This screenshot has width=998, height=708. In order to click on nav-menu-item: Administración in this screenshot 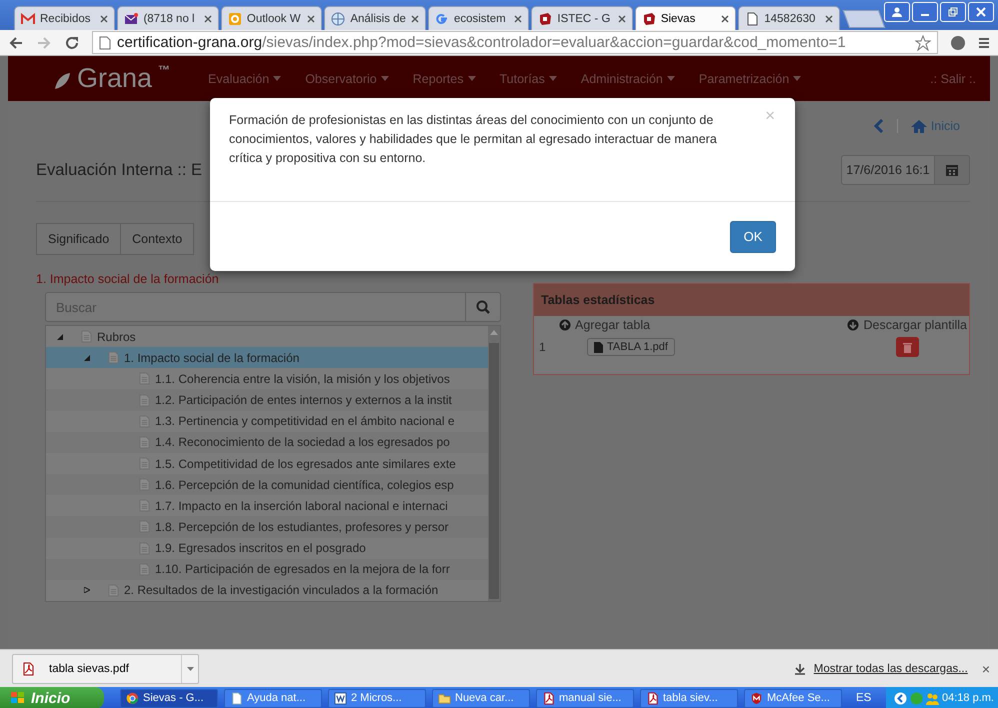, I will do `click(627, 79)`.